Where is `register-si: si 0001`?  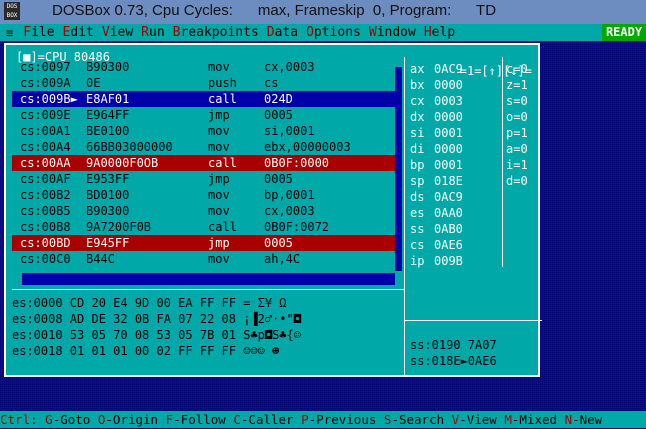
register-si: si 0001 is located at coordinates (455, 133).